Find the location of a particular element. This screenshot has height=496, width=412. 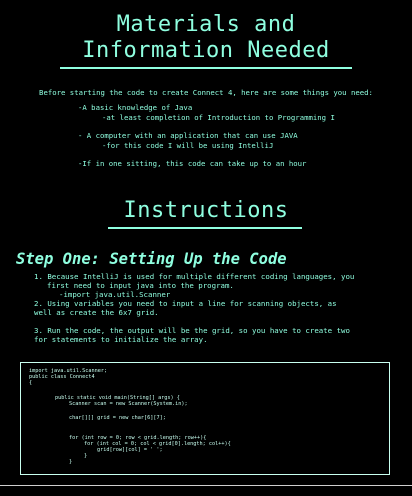

title-underline is located at coordinates (206, 68).